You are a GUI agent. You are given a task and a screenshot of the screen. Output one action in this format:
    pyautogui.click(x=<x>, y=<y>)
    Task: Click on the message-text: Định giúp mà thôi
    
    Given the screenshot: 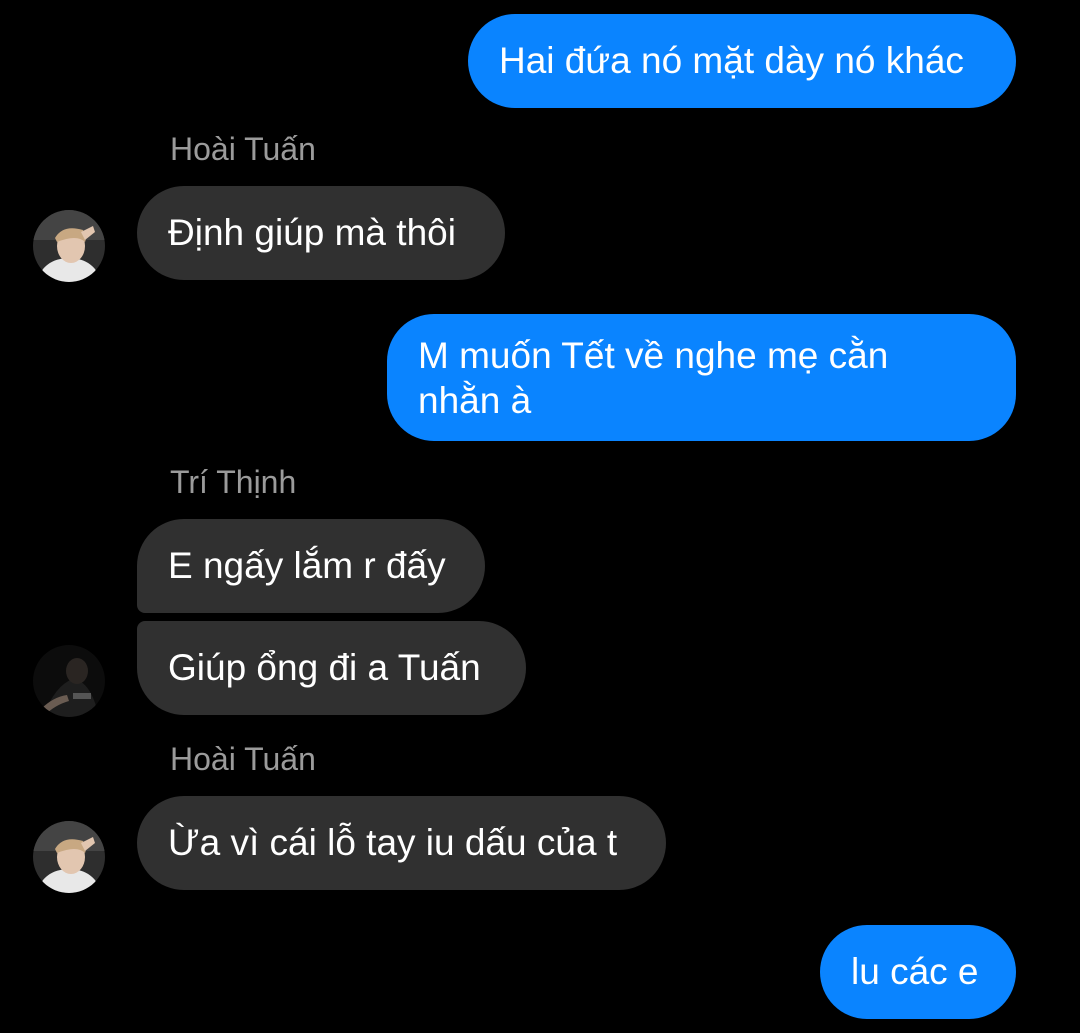 What is the action you would take?
    pyautogui.click(x=312, y=232)
    